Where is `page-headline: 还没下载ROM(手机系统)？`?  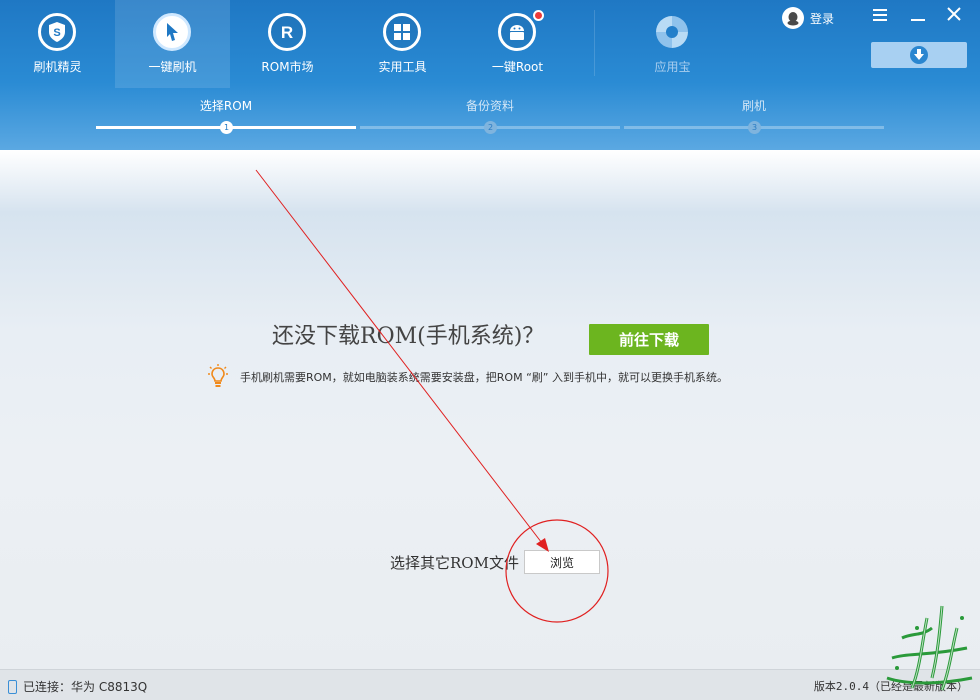
page-headline: 还没下载ROM(手机系统)？ is located at coordinates (408, 336).